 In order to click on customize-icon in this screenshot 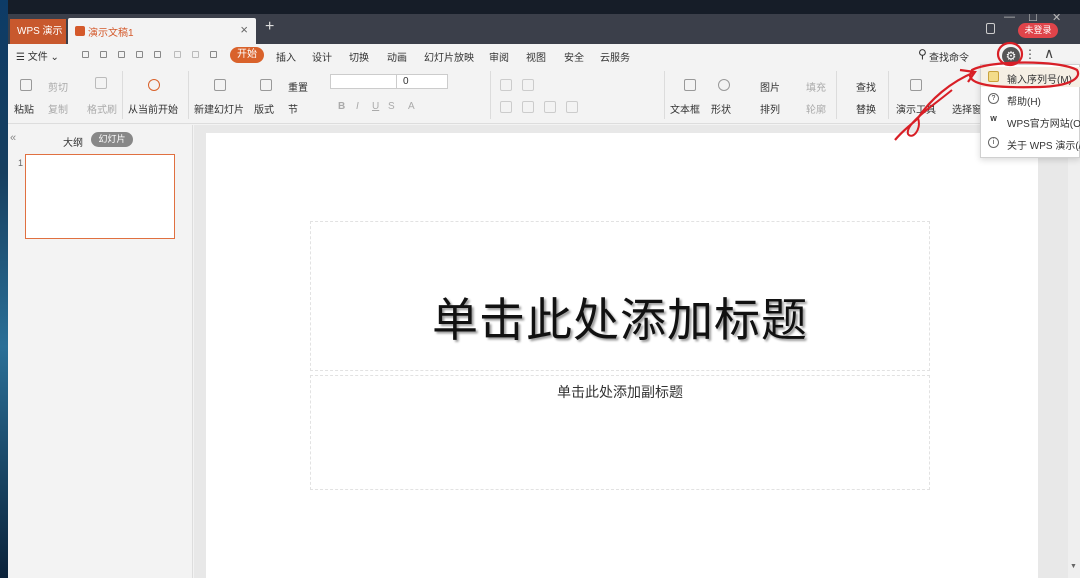, I will do `click(213, 54)`.